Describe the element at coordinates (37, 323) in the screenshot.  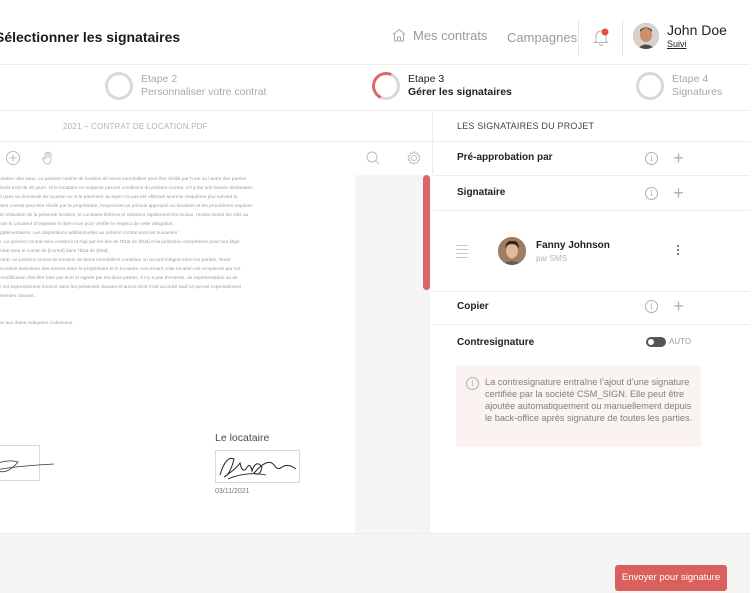
I see `document-line: rties aux dates indiquées ci-dessous.` at that location.